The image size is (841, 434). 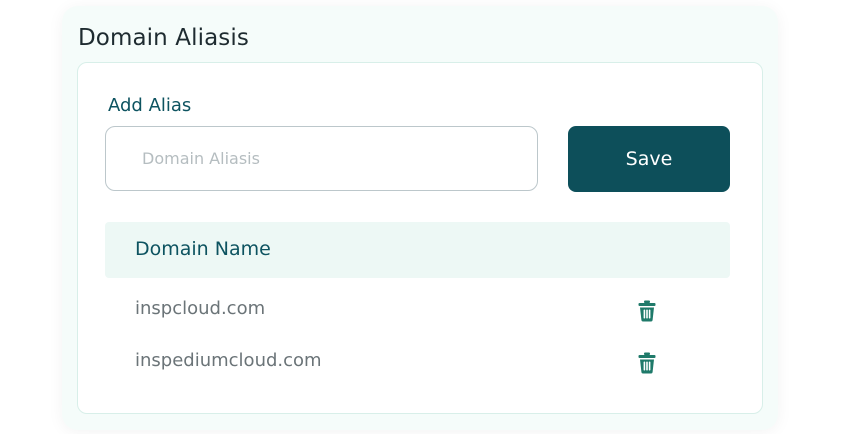 I want to click on add-alias-label: Add Alias, so click(x=150, y=105).